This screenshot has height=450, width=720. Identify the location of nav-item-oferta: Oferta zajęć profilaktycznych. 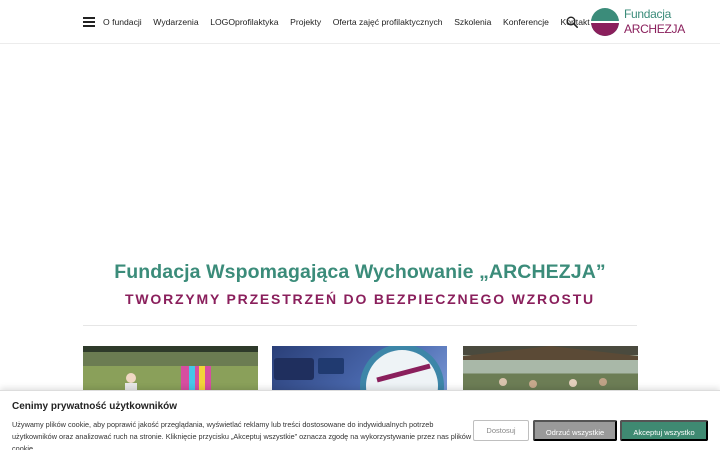
(388, 22).